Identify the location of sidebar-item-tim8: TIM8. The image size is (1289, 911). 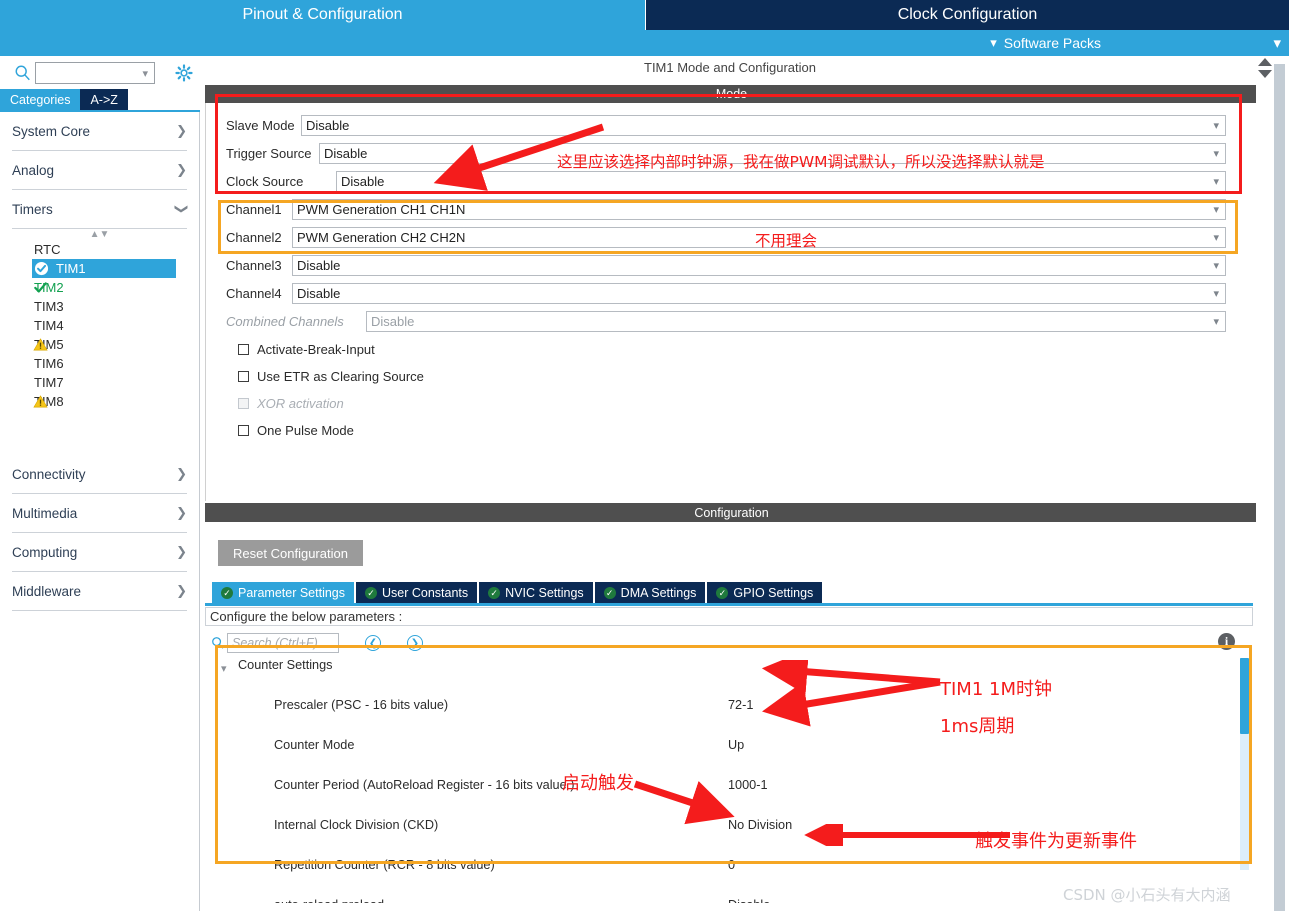
(99, 401).